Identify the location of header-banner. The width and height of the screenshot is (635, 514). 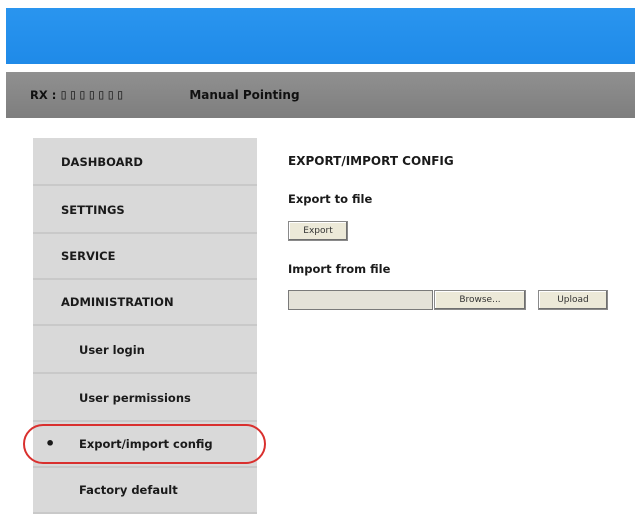
(320, 36).